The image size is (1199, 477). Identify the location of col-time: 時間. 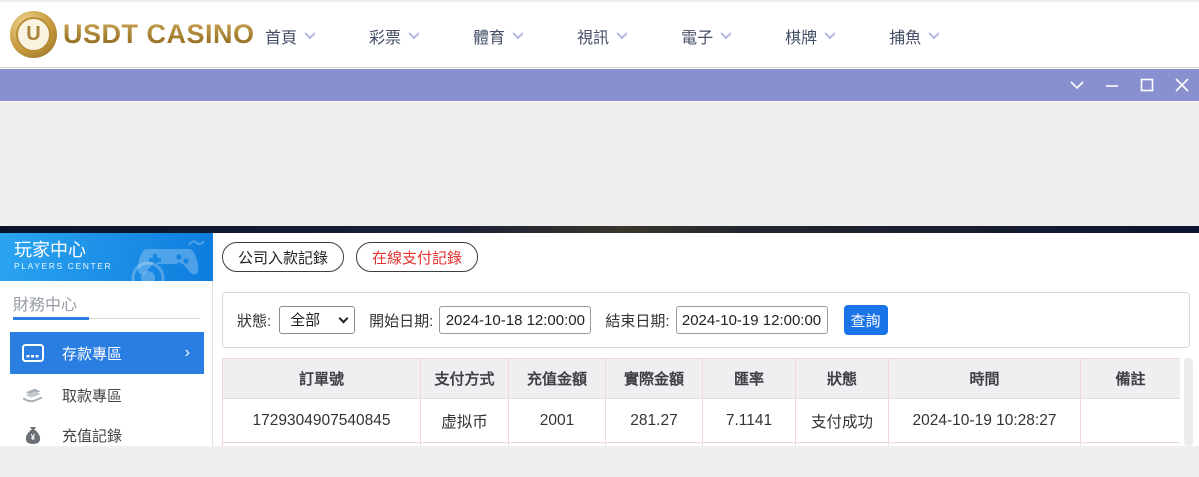
(984, 378).